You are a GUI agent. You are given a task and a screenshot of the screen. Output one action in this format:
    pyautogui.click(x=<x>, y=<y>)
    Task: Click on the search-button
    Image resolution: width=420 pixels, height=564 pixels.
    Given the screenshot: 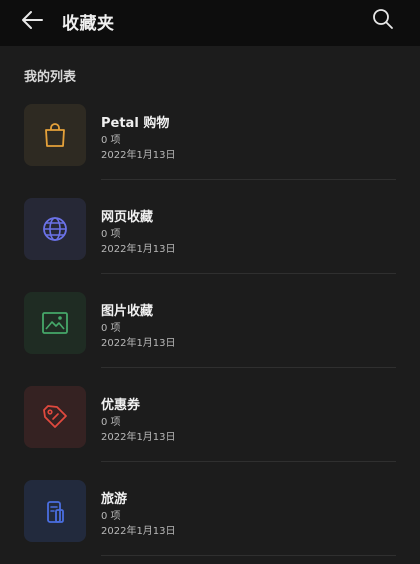 What is the action you would take?
    pyautogui.click(x=383, y=19)
    